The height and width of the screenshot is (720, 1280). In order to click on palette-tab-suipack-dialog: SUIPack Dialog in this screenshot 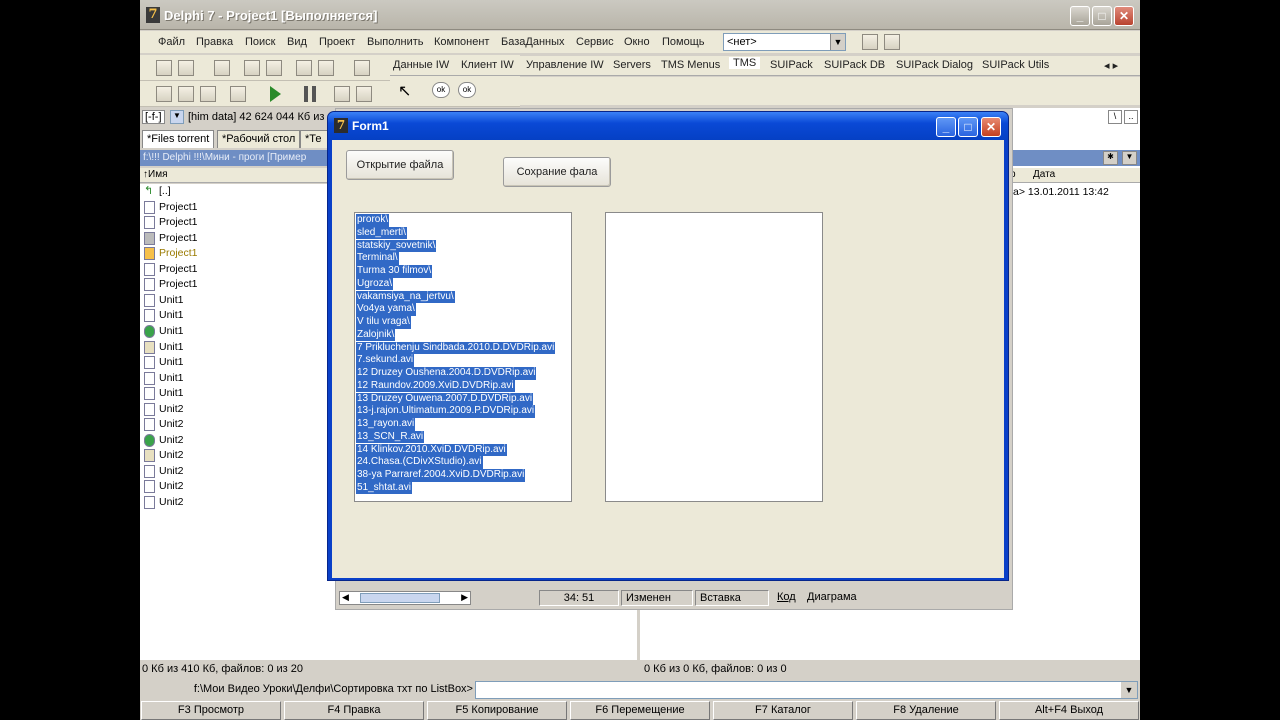, I will do `click(934, 65)`.